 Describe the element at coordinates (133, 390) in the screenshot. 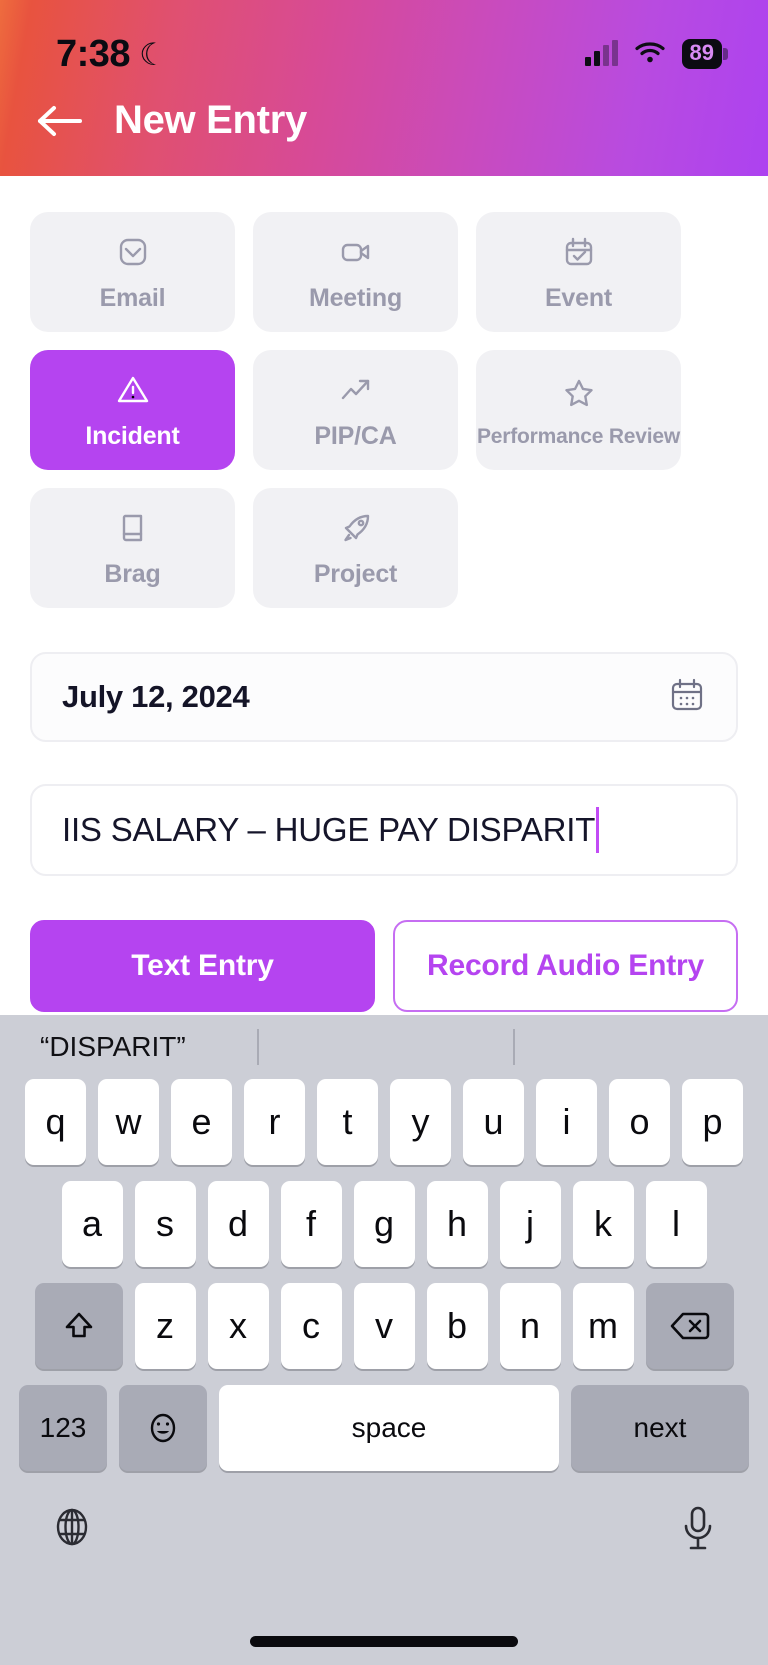

I see `warning-triangle-icon` at that location.